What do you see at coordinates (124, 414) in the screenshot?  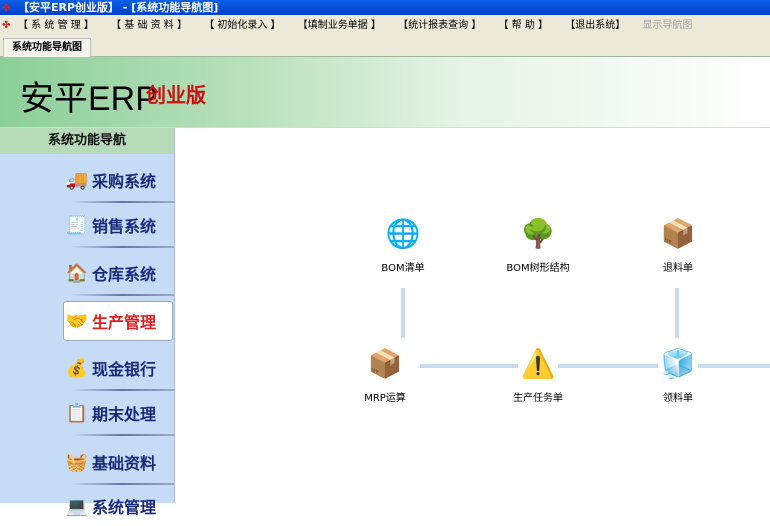 I see `sidebar-item-label: 期末处理` at bounding box center [124, 414].